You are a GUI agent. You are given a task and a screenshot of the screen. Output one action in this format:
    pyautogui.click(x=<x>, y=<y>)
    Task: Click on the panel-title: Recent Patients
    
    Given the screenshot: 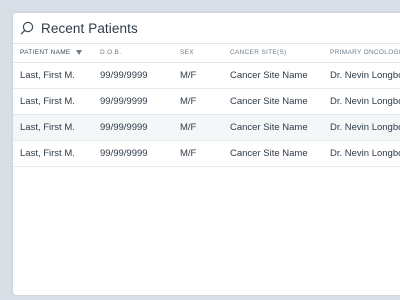 What is the action you would take?
    pyautogui.click(x=89, y=28)
    